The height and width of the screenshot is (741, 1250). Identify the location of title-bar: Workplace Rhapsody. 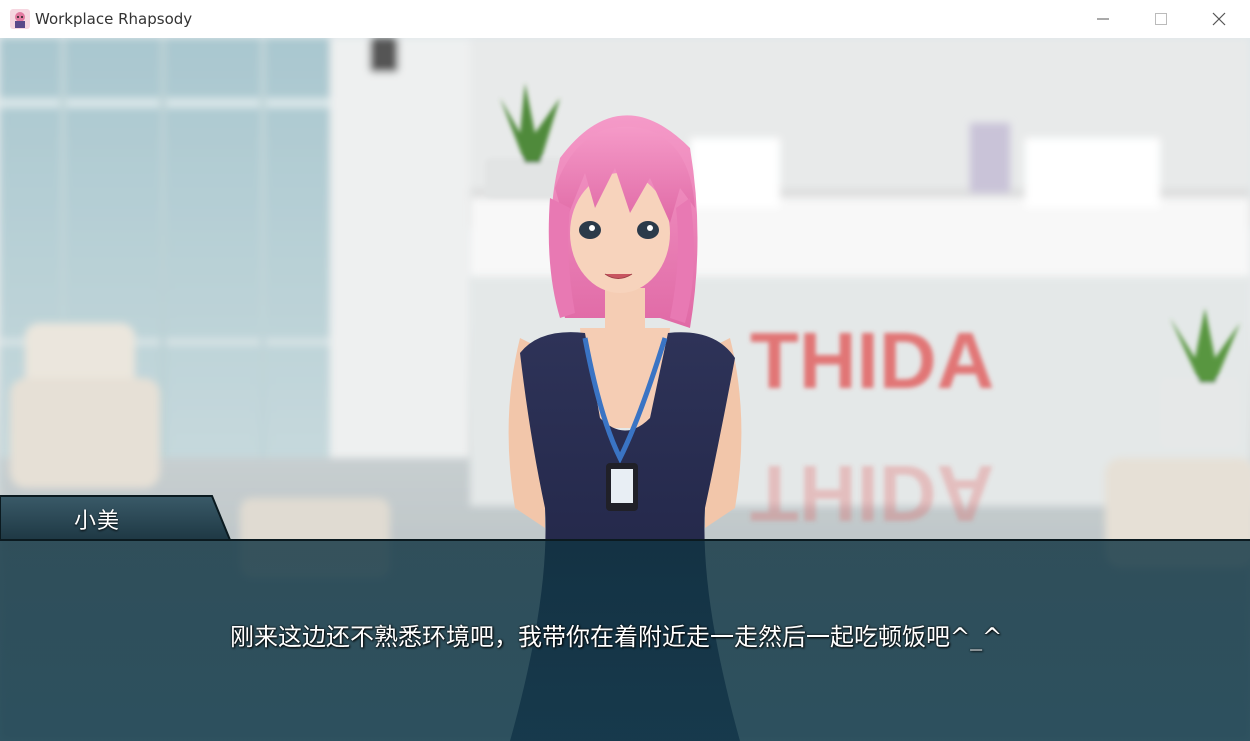
(625, 19).